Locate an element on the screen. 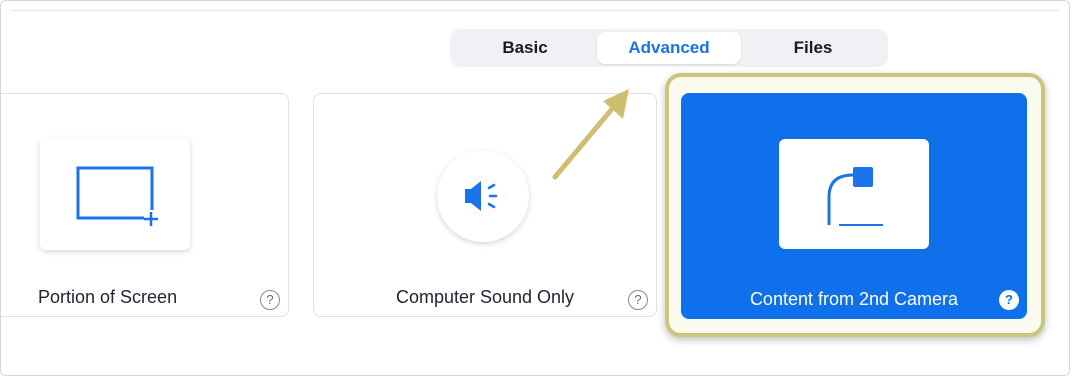 This screenshot has height=378, width=1072. document-camera-icon is located at coordinates (855, 196).